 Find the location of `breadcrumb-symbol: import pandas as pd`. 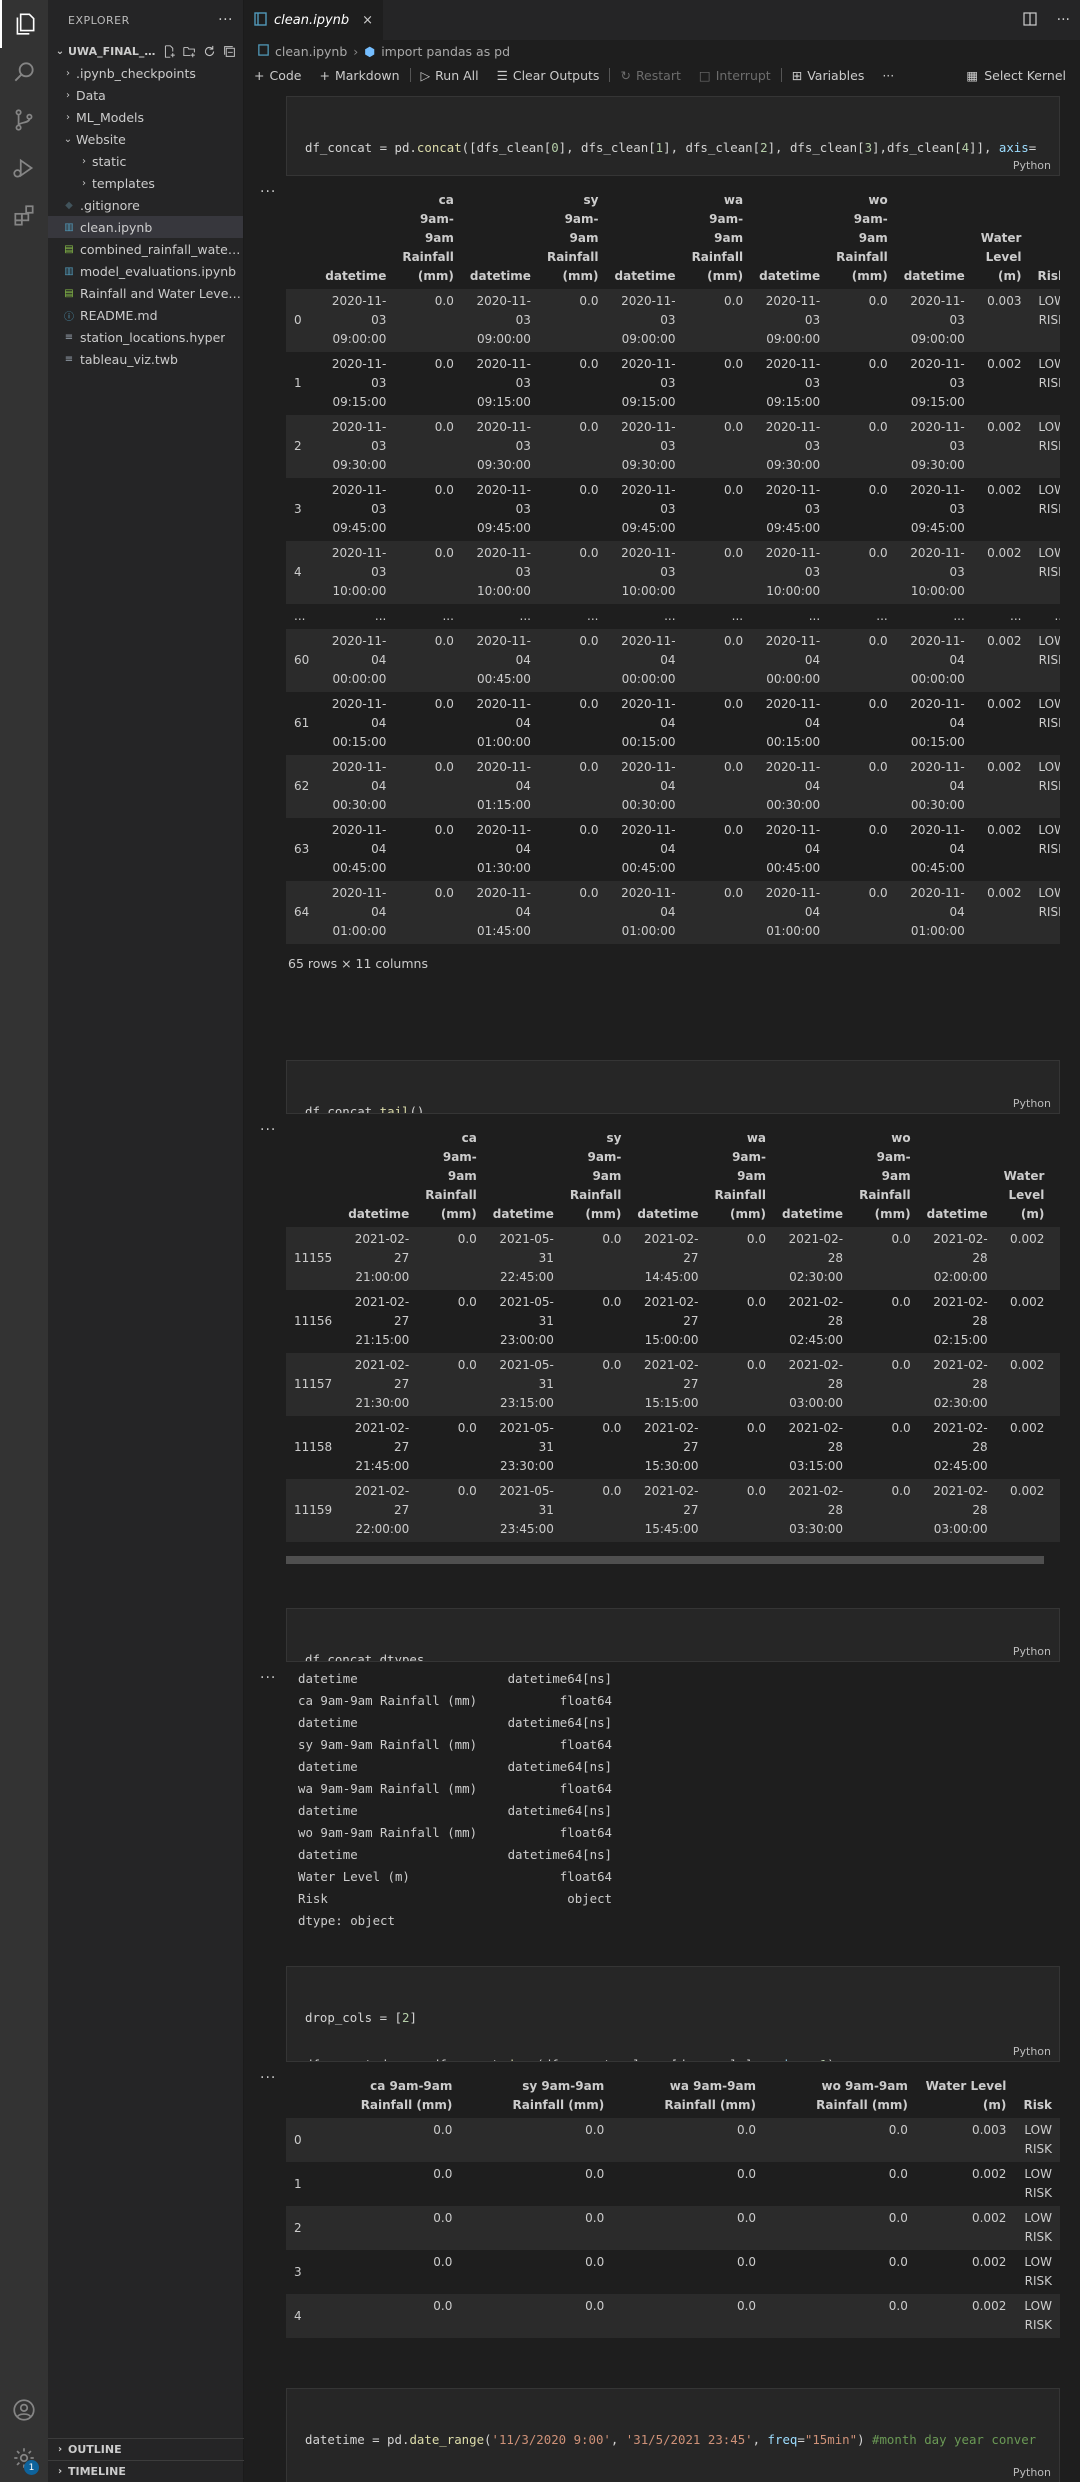

breadcrumb-symbol: import pandas as pd is located at coordinates (445, 51).